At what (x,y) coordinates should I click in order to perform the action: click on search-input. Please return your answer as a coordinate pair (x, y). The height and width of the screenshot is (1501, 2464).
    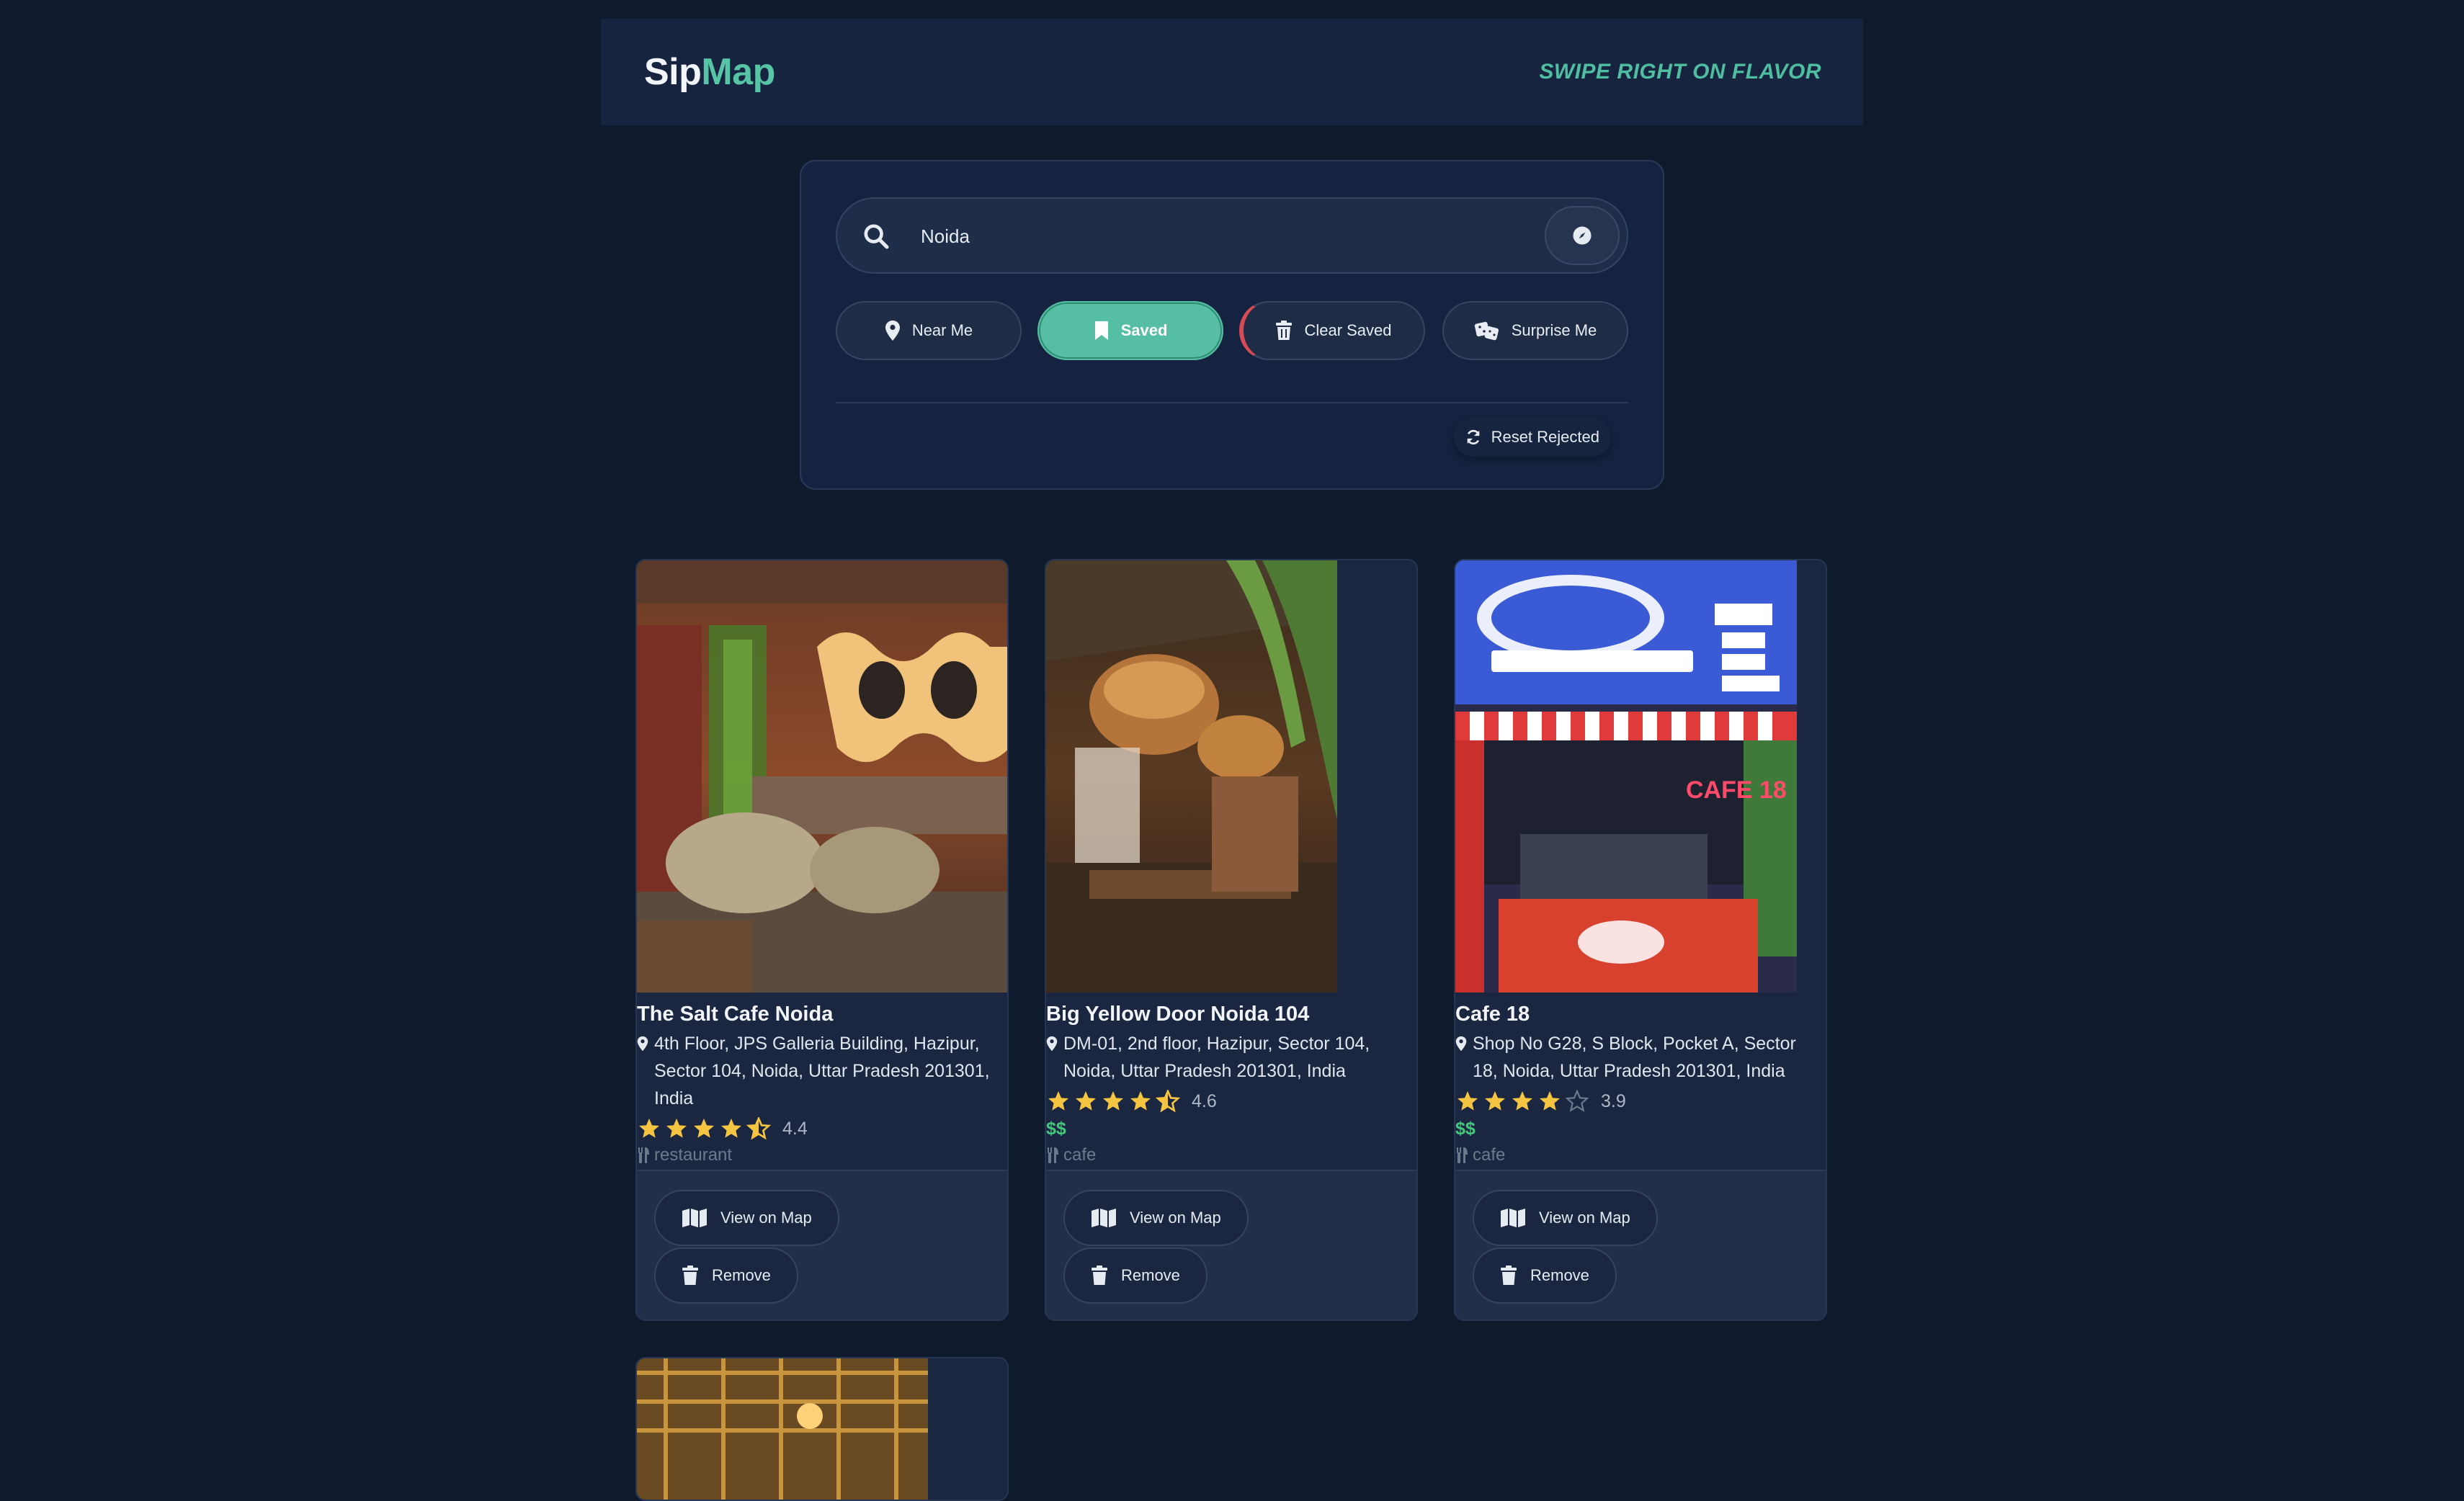
    Looking at the image, I should click on (1223, 236).